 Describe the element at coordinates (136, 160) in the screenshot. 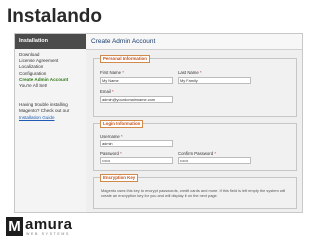

I see `password-field: ••••••` at that location.